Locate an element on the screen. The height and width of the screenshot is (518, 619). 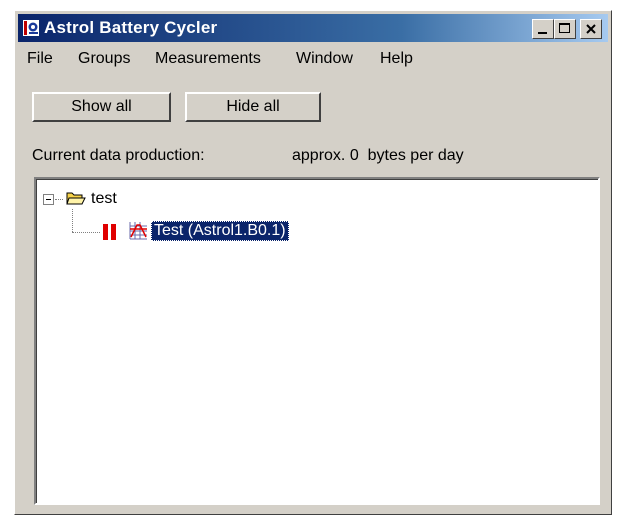
app-logo-icon is located at coordinates (31, 28).